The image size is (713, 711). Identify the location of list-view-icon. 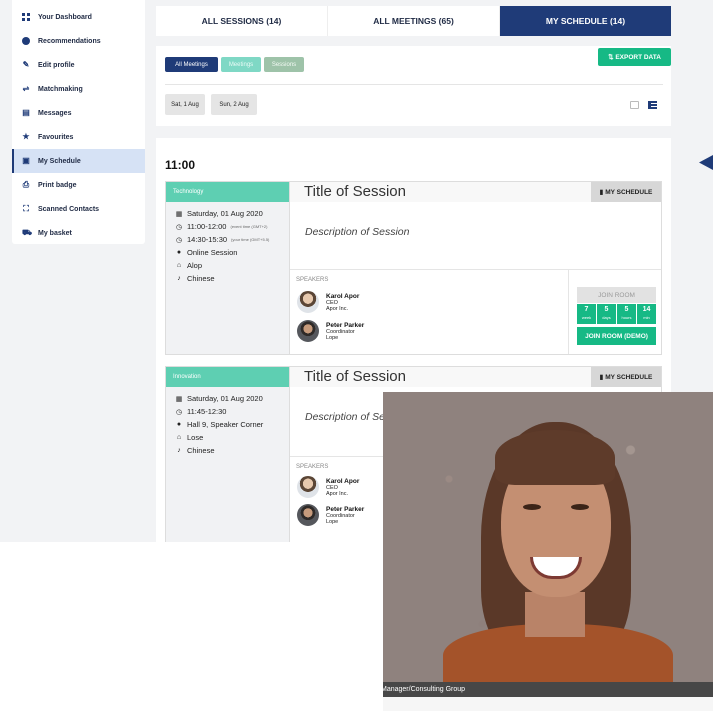
(652, 105).